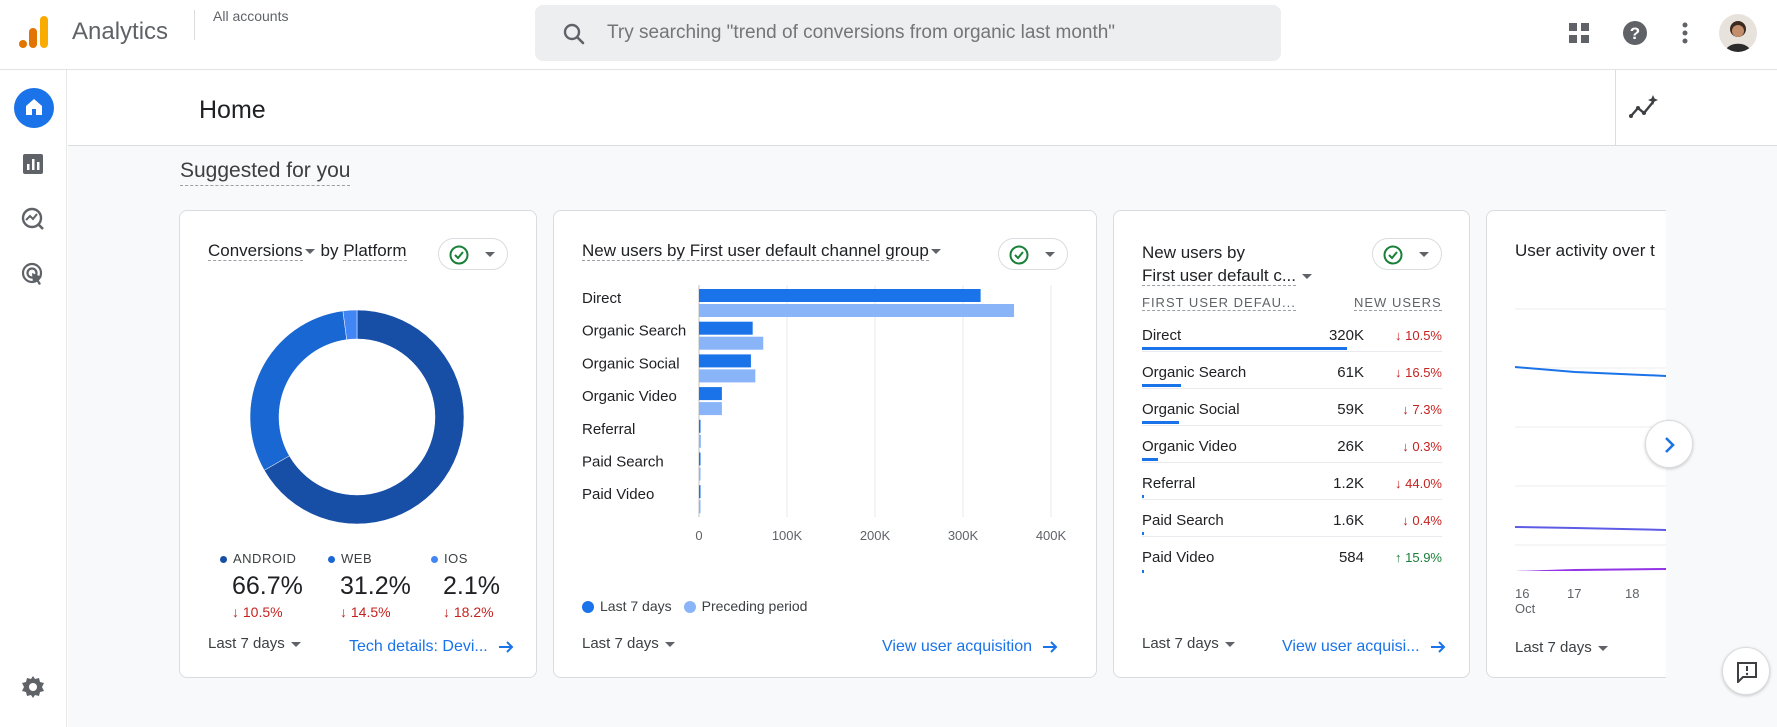  I want to click on legend-item: Preceding period, so click(745, 606).